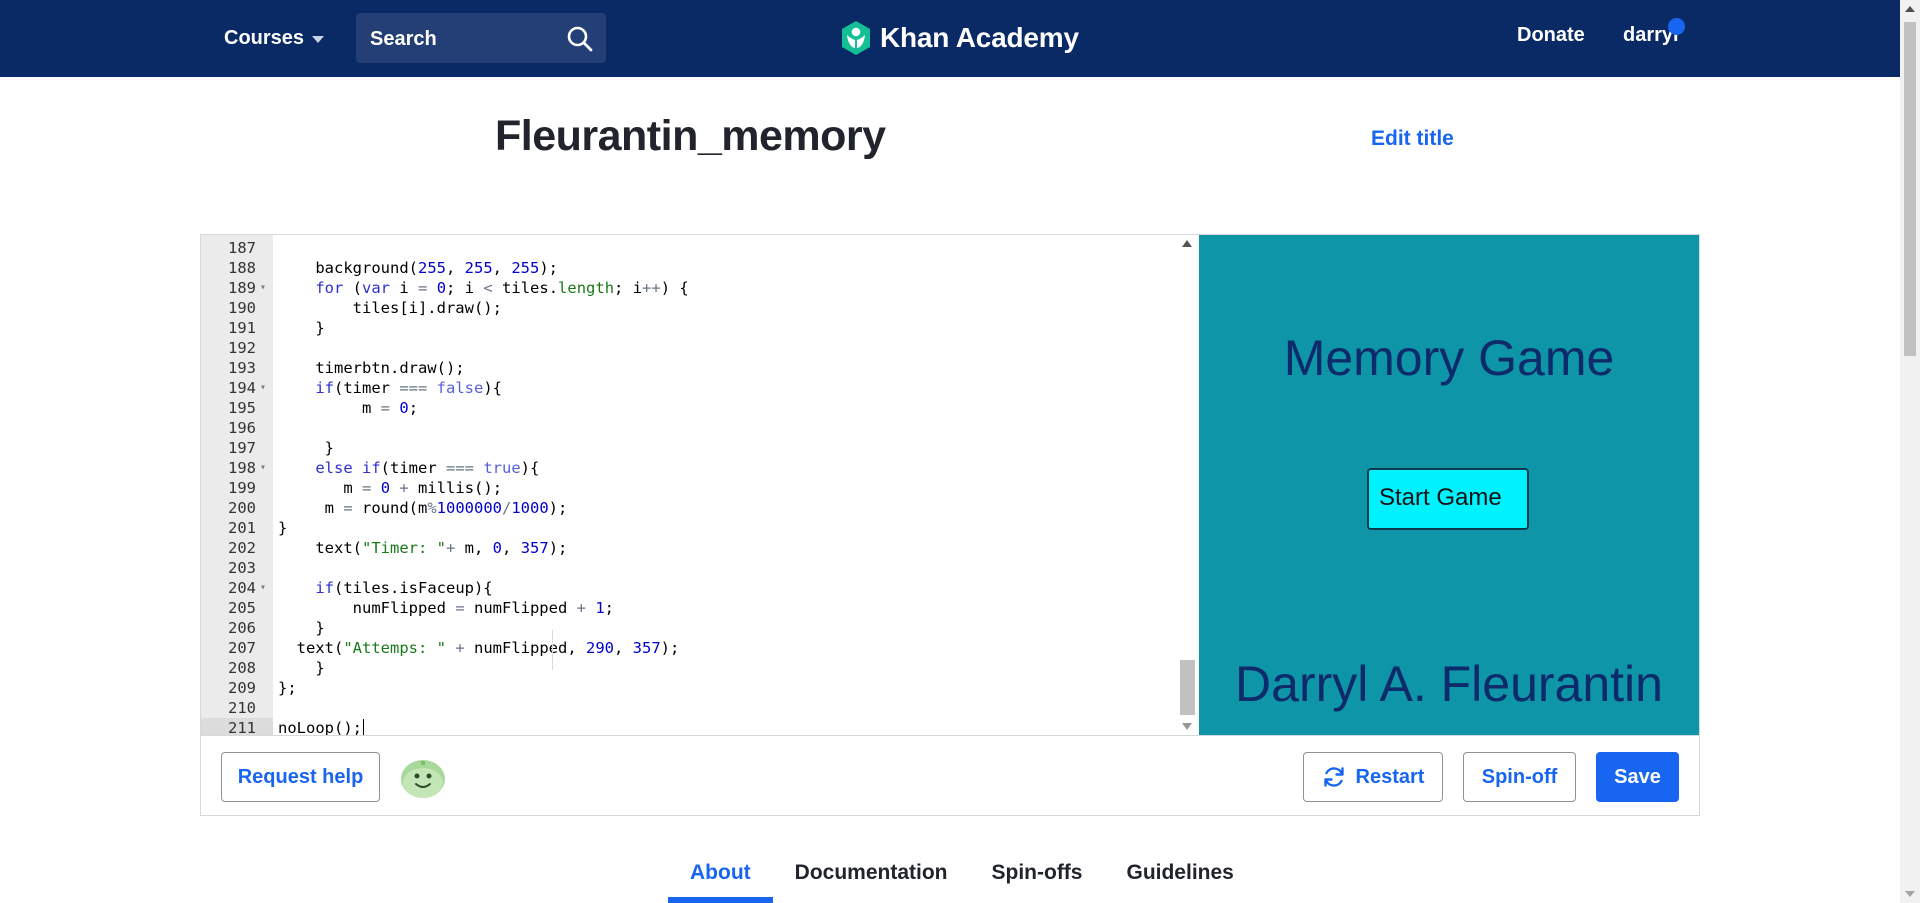  I want to click on line-number: 200, so click(242, 508).